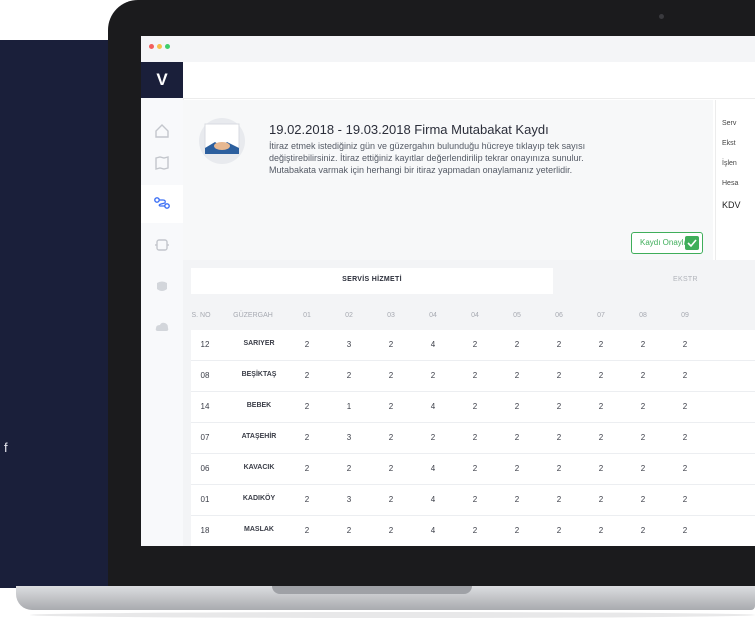  What do you see at coordinates (469, 80) in the screenshot?
I see `top-bar` at bounding box center [469, 80].